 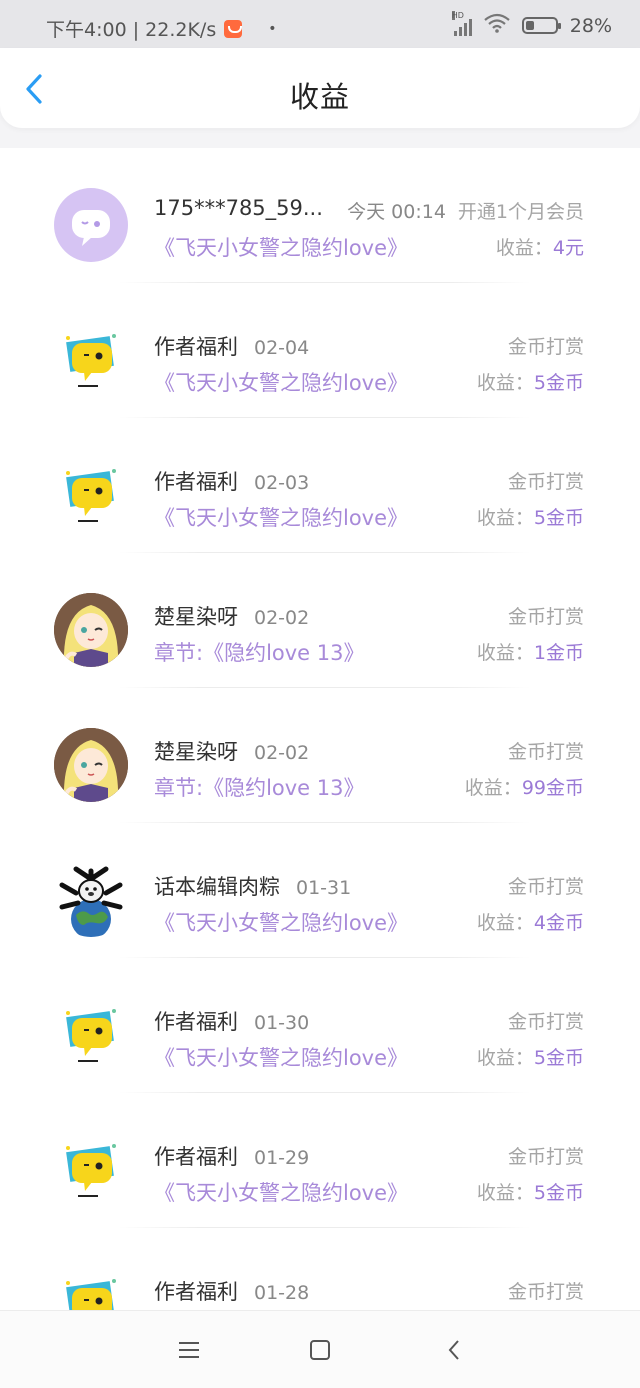 What do you see at coordinates (320, 1269) in the screenshot?
I see `income-row: 作者福利 01-28 金币打赏` at bounding box center [320, 1269].